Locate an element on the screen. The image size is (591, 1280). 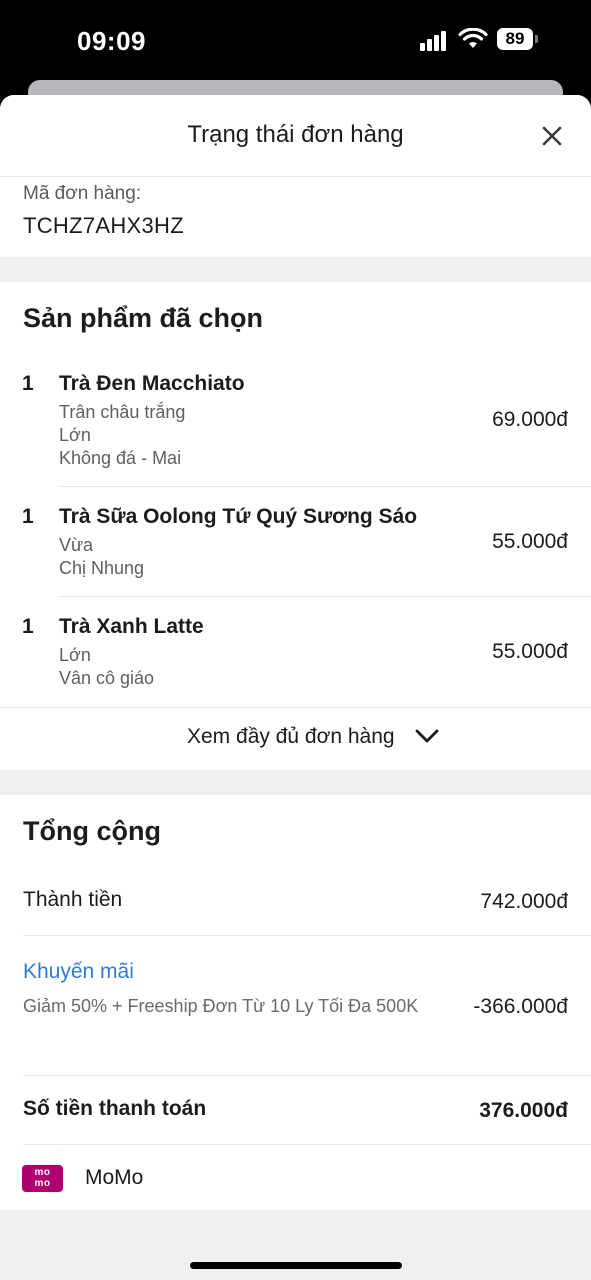
subtotal-value: 742.000đ is located at coordinates (524, 901).